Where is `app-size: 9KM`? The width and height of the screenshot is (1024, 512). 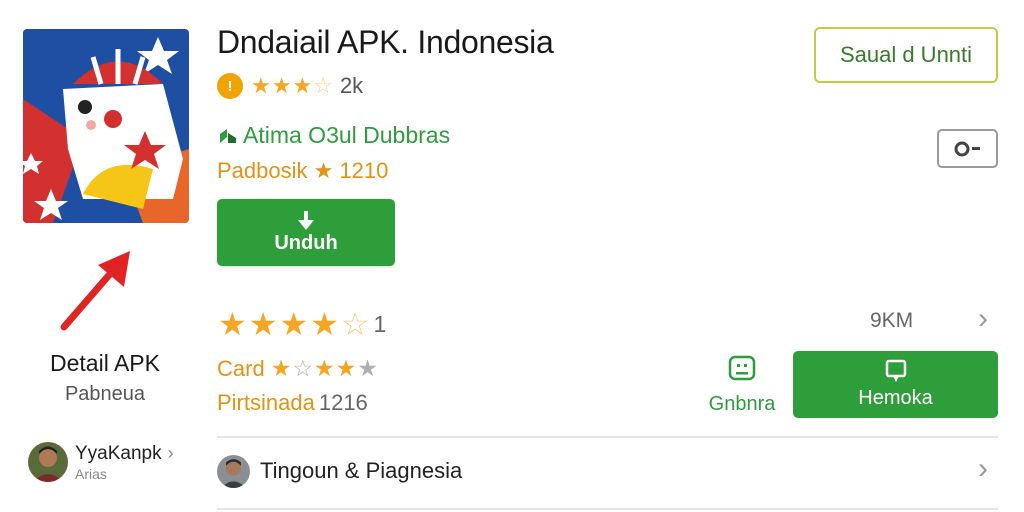 app-size: 9KM is located at coordinates (892, 320).